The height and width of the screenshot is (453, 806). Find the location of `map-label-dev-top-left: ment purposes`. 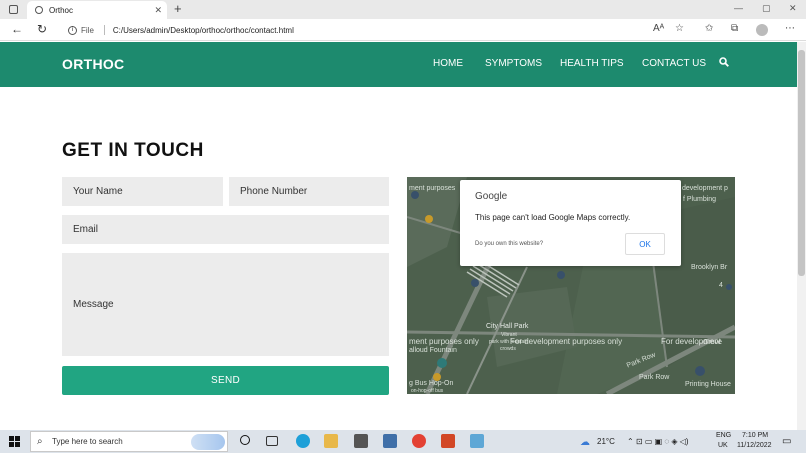

map-label-dev-top-left: ment purposes is located at coordinates (432, 188).